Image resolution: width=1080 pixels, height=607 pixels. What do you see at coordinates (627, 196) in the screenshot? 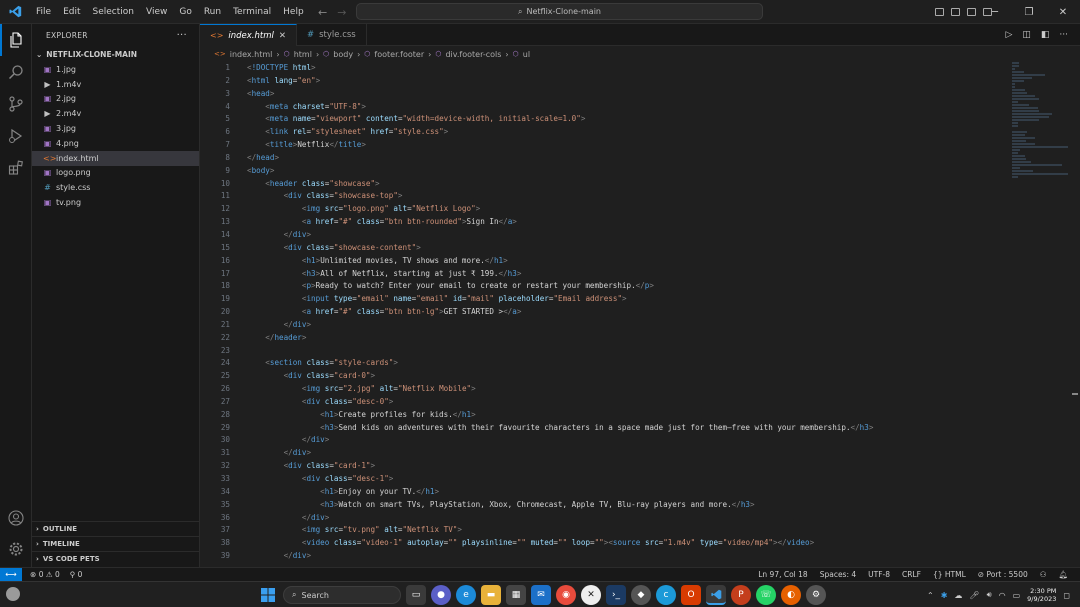
I see `code-line: <div class="showcase-top">` at bounding box center [627, 196].